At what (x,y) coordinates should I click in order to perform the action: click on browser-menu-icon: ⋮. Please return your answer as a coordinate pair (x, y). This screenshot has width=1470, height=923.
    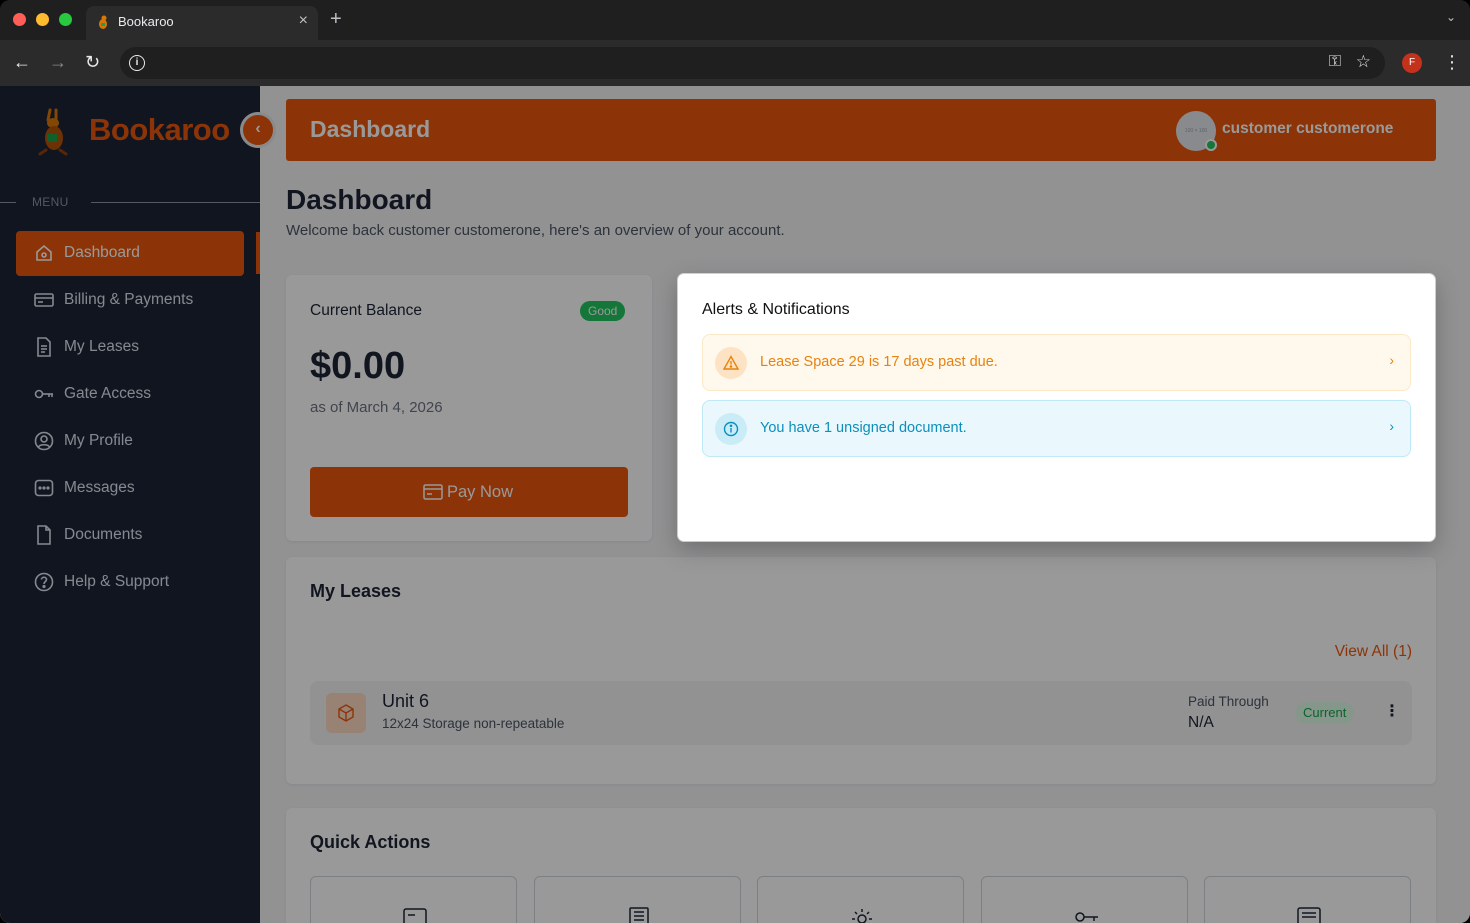
    Looking at the image, I should click on (1452, 62).